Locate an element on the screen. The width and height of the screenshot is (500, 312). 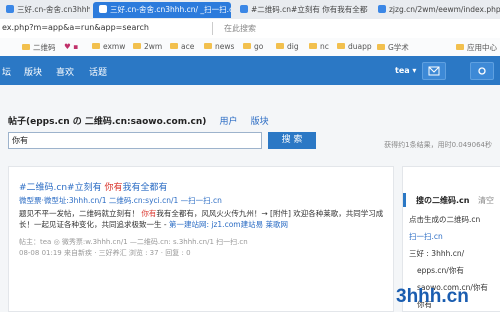
sidebar-tab-history: 搜の二维码.cn is located at coordinates (442, 200).